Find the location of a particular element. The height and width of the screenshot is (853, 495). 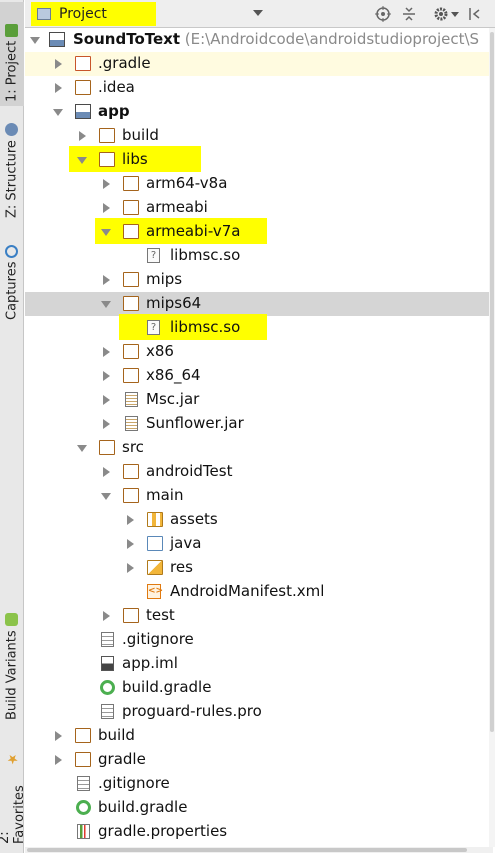

tree-row-label: libmsc.so is located at coordinates (205, 327).